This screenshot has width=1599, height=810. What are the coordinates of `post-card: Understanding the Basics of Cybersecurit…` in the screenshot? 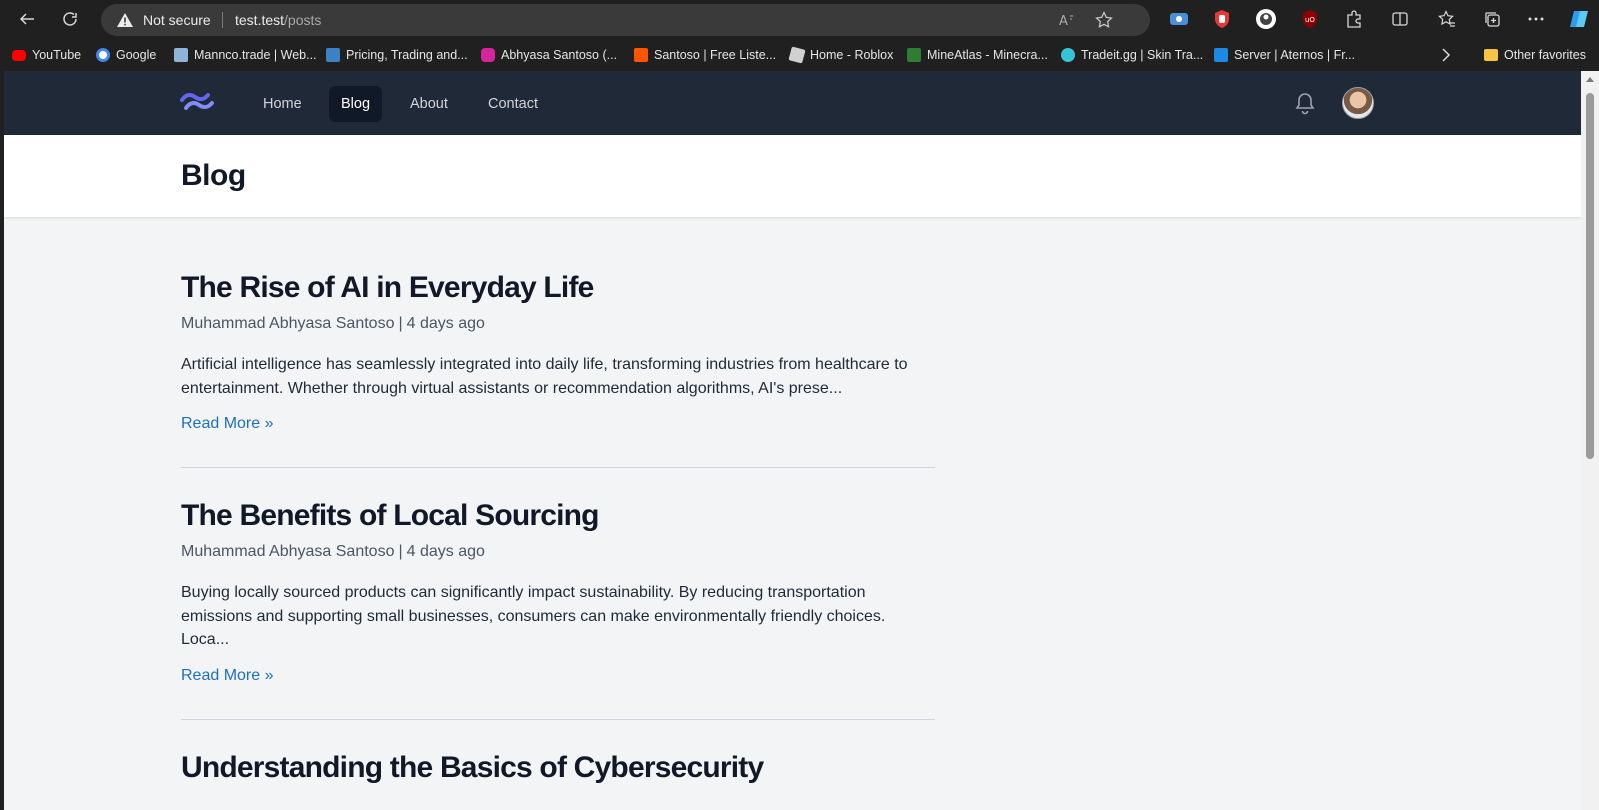 It's located at (558, 768).